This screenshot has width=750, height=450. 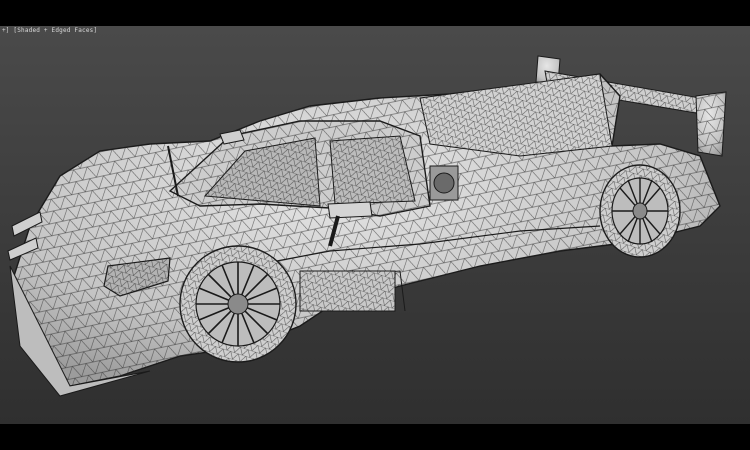 I want to click on top-letterbox-bar, so click(x=375, y=13).